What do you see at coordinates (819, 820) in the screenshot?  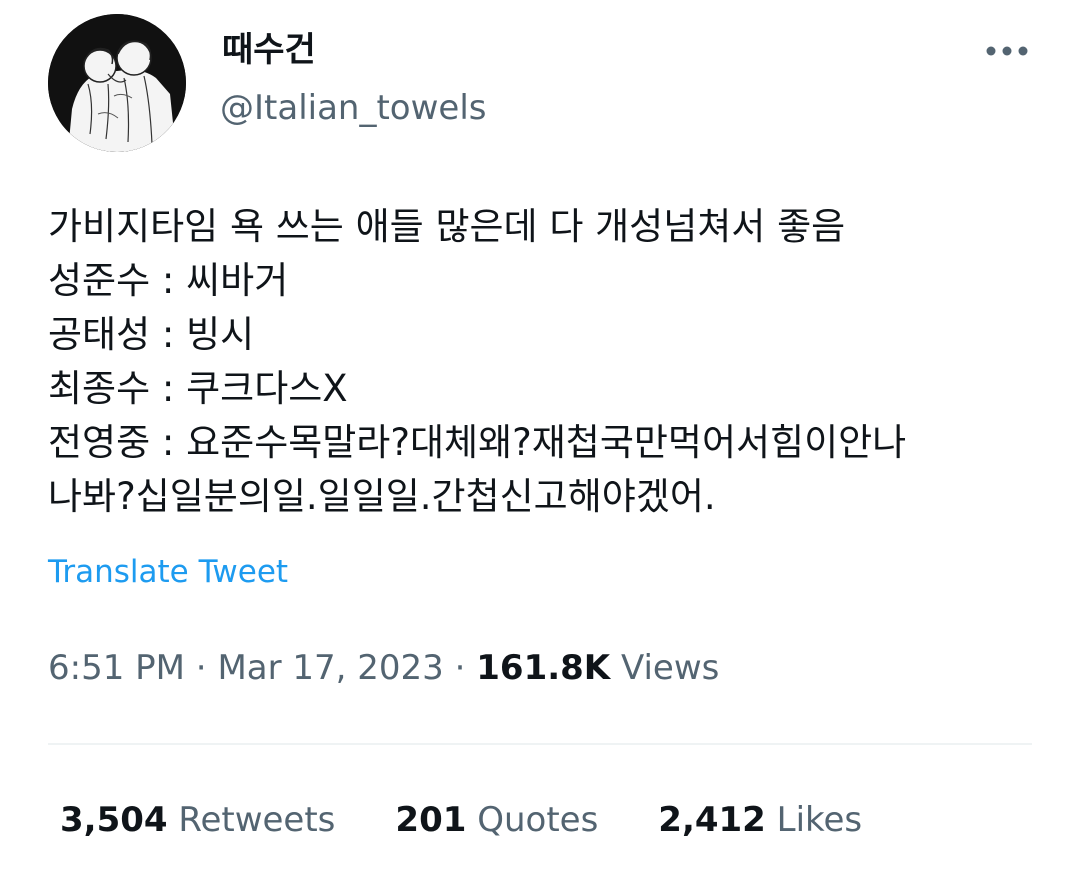 I see `likes-label: Likes` at bounding box center [819, 820].